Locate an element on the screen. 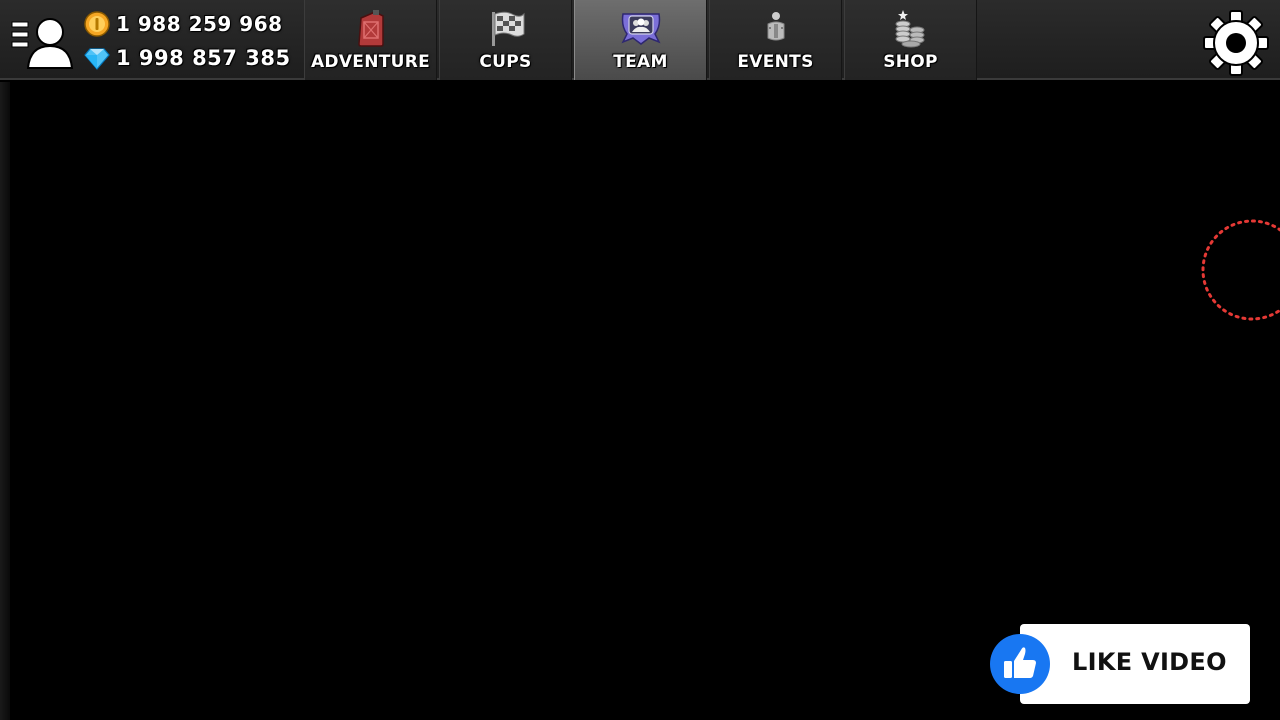  tab-adventure: ADVENTURE is located at coordinates (370, 40).